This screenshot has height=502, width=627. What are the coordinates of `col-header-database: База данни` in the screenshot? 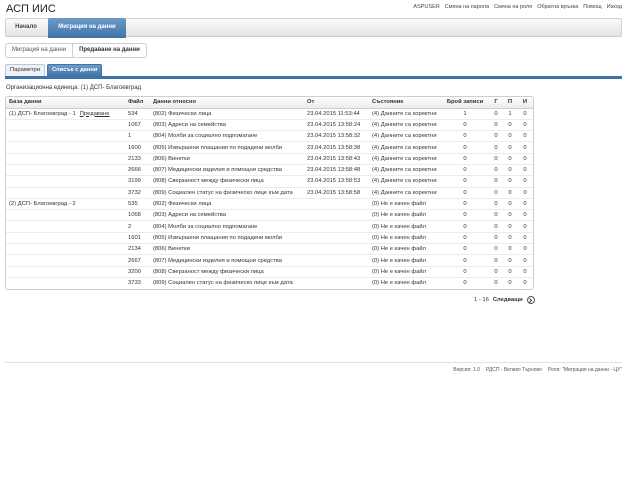 It's located at (65, 103).